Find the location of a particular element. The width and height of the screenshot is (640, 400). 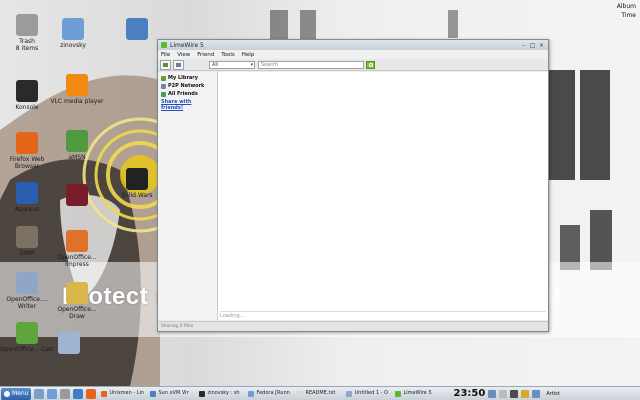

vlc-icon is located at coordinates (77, 85).